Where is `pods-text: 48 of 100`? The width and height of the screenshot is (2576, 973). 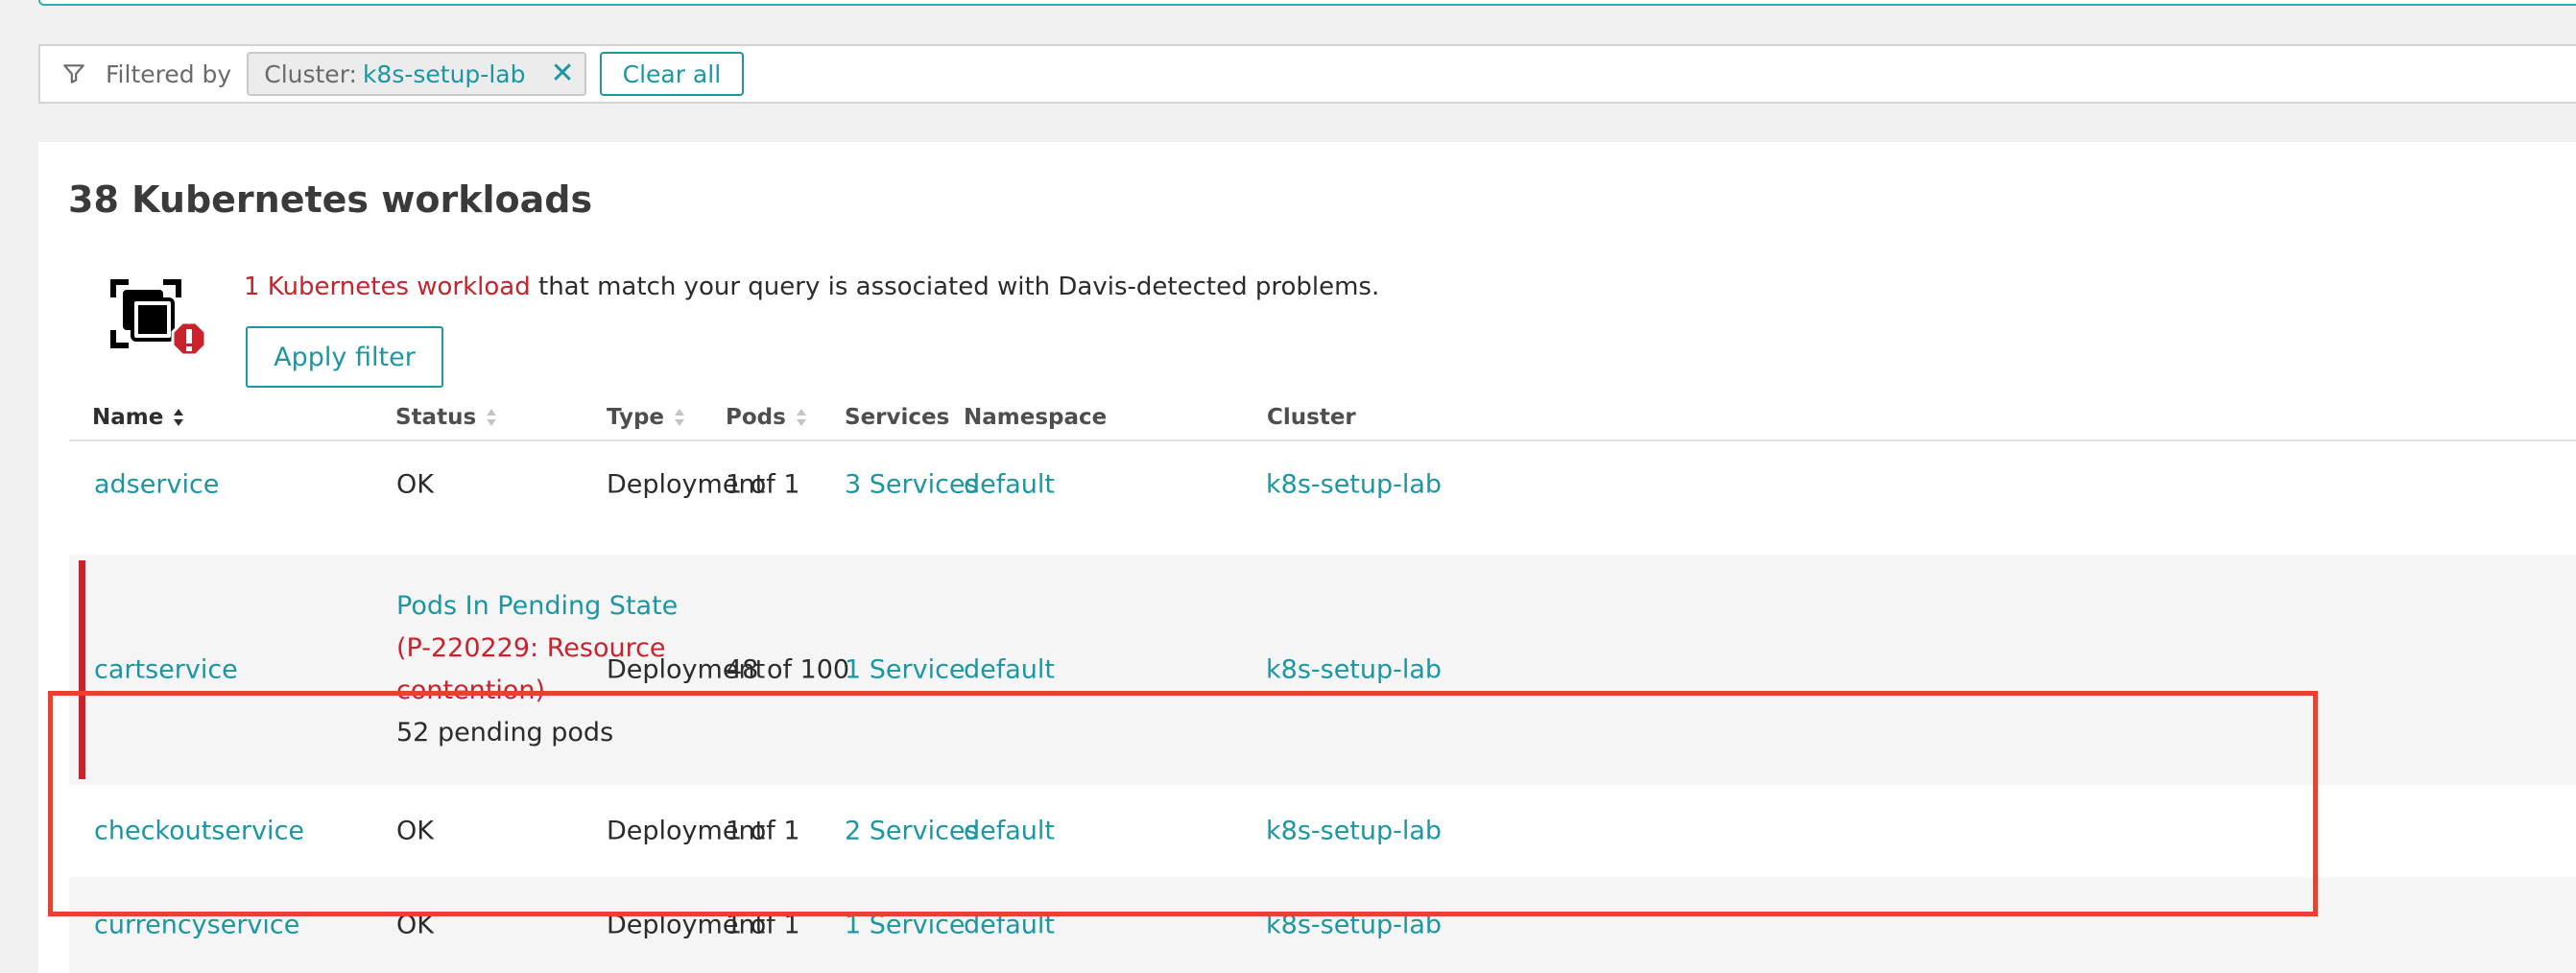
pods-text: 48 of 100 is located at coordinates (788, 669).